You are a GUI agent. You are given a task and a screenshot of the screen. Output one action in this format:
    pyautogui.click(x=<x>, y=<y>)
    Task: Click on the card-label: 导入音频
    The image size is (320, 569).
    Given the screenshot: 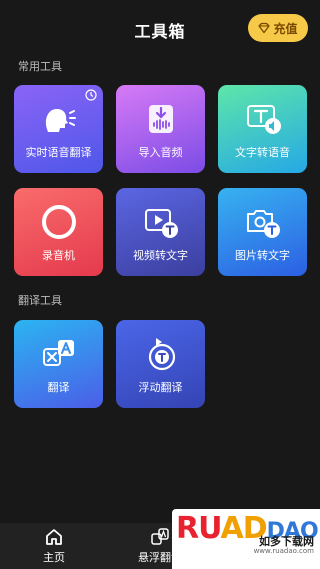 What is the action you would take?
    pyautogui.click(x=160, y=152)
    